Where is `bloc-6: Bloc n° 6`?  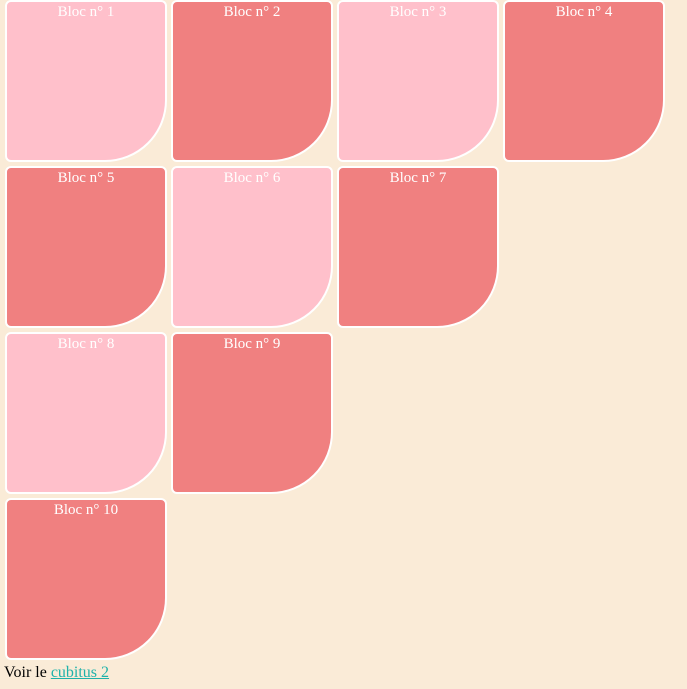
bloc-6: Bloc n° 6 is located at coordinates (252, 247).